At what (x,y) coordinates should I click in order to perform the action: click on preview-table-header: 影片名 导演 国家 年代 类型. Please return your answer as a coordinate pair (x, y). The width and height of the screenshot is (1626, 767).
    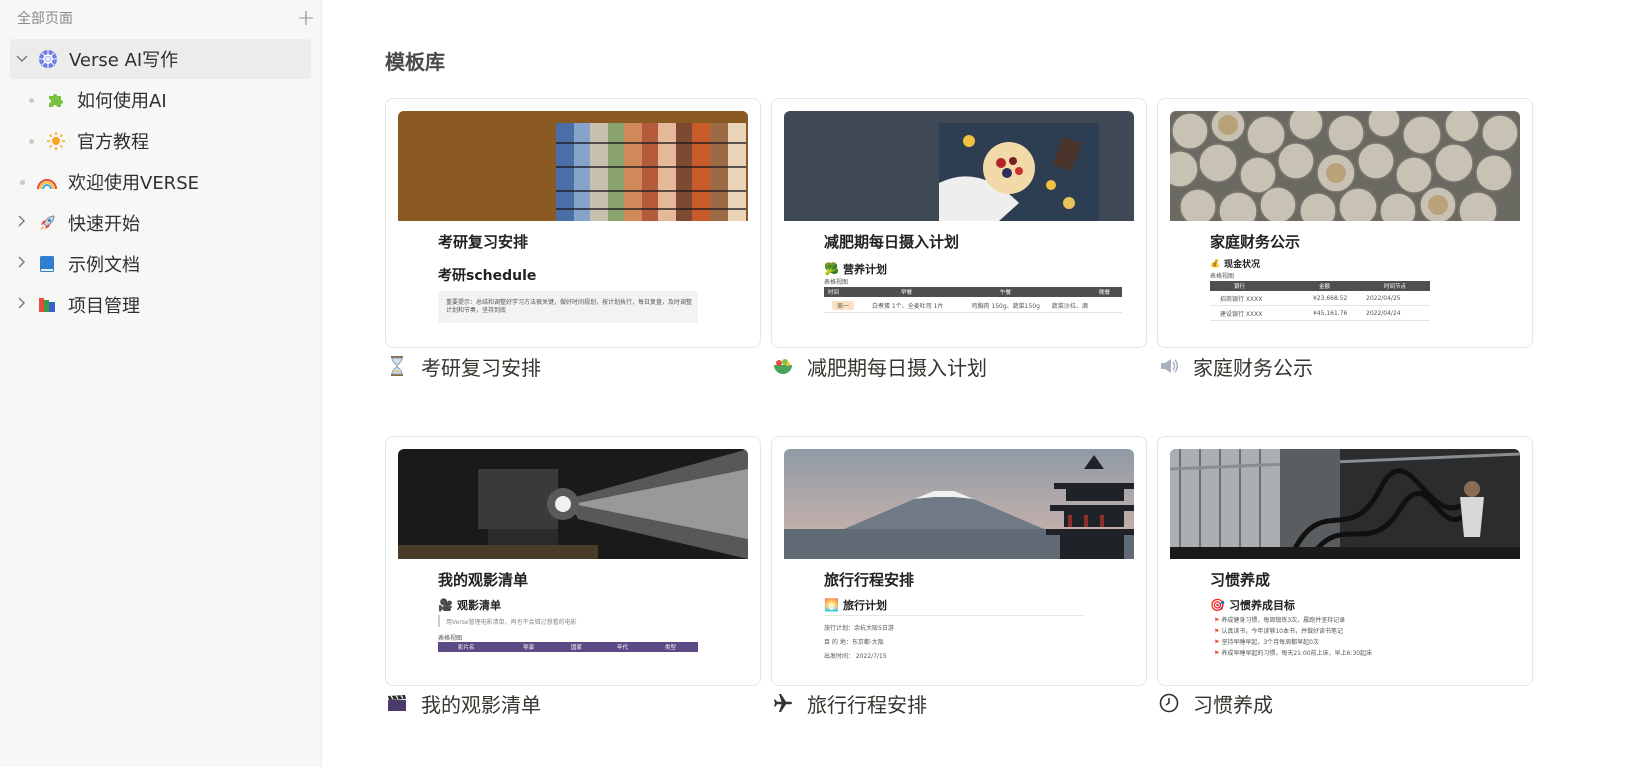
    Looking at the image, I should click on (568, 647).